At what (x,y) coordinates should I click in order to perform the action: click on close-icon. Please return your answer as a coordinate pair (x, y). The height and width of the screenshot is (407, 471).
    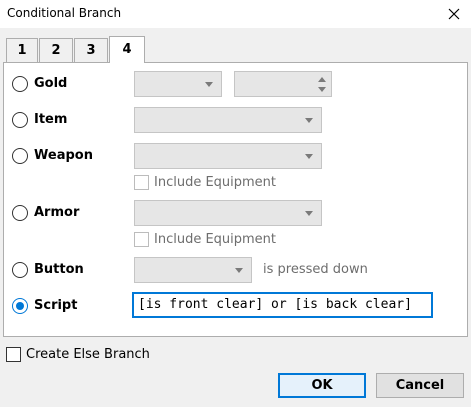
    Looking at the image, I should click on (454, 14).